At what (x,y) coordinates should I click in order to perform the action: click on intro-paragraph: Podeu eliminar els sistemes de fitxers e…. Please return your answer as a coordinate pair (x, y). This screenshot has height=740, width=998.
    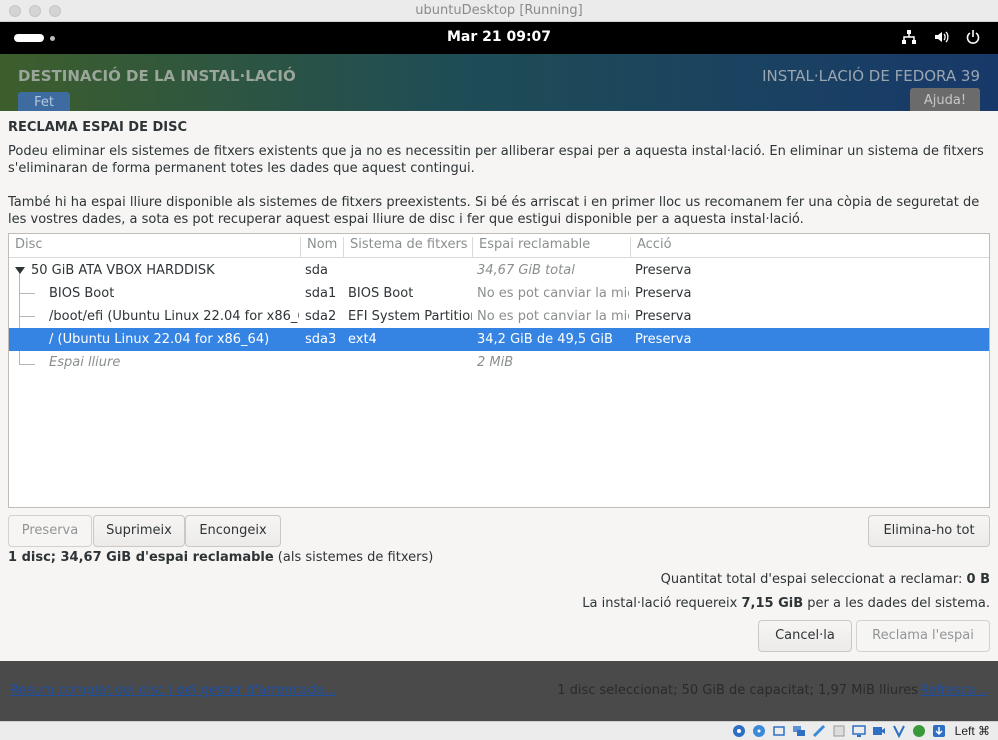
    Looking at the image, I should click on (496, 160).